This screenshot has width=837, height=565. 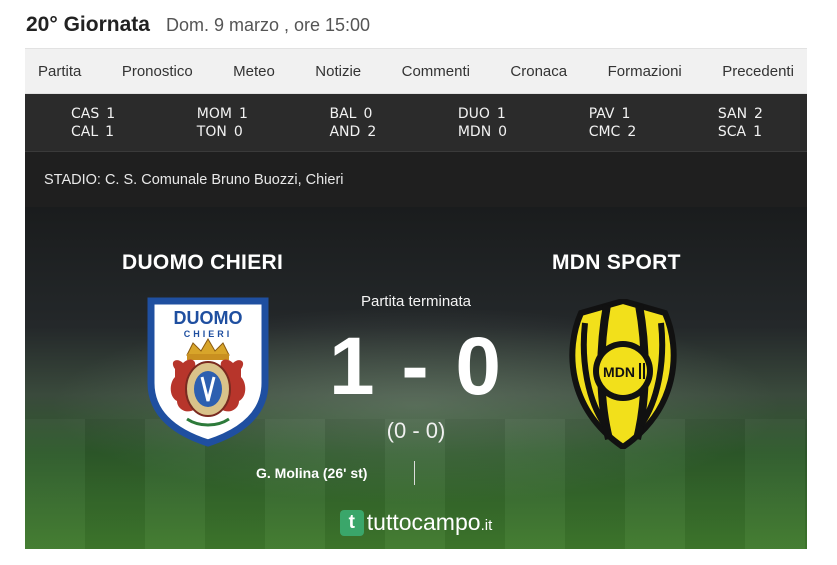 What do you see at coordinates (351, 522) in the screenshot?
I see `tuttocampo-icon: t` at bounding box center [351, 522].